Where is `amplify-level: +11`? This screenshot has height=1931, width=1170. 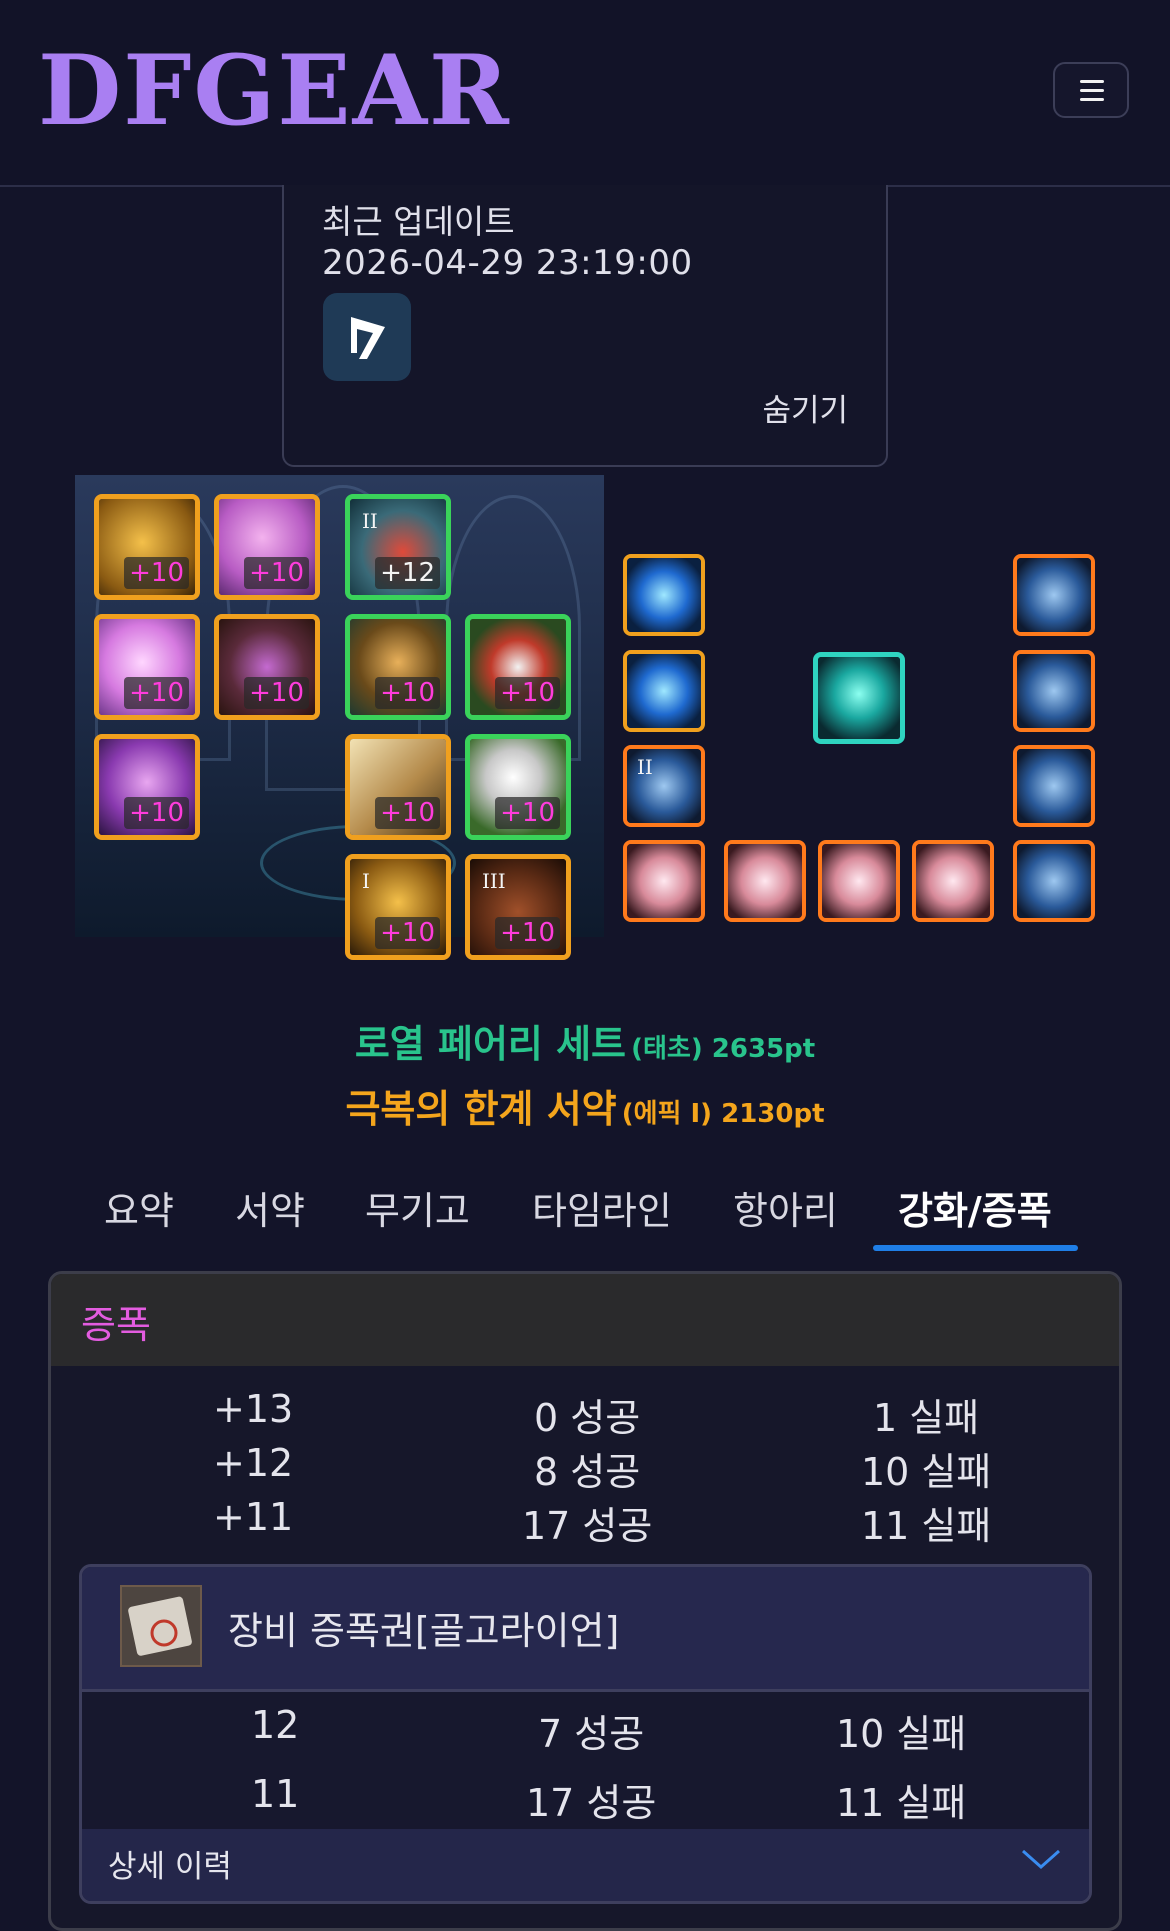
amplify-level: +11 is located at coordinates (253, 1517).